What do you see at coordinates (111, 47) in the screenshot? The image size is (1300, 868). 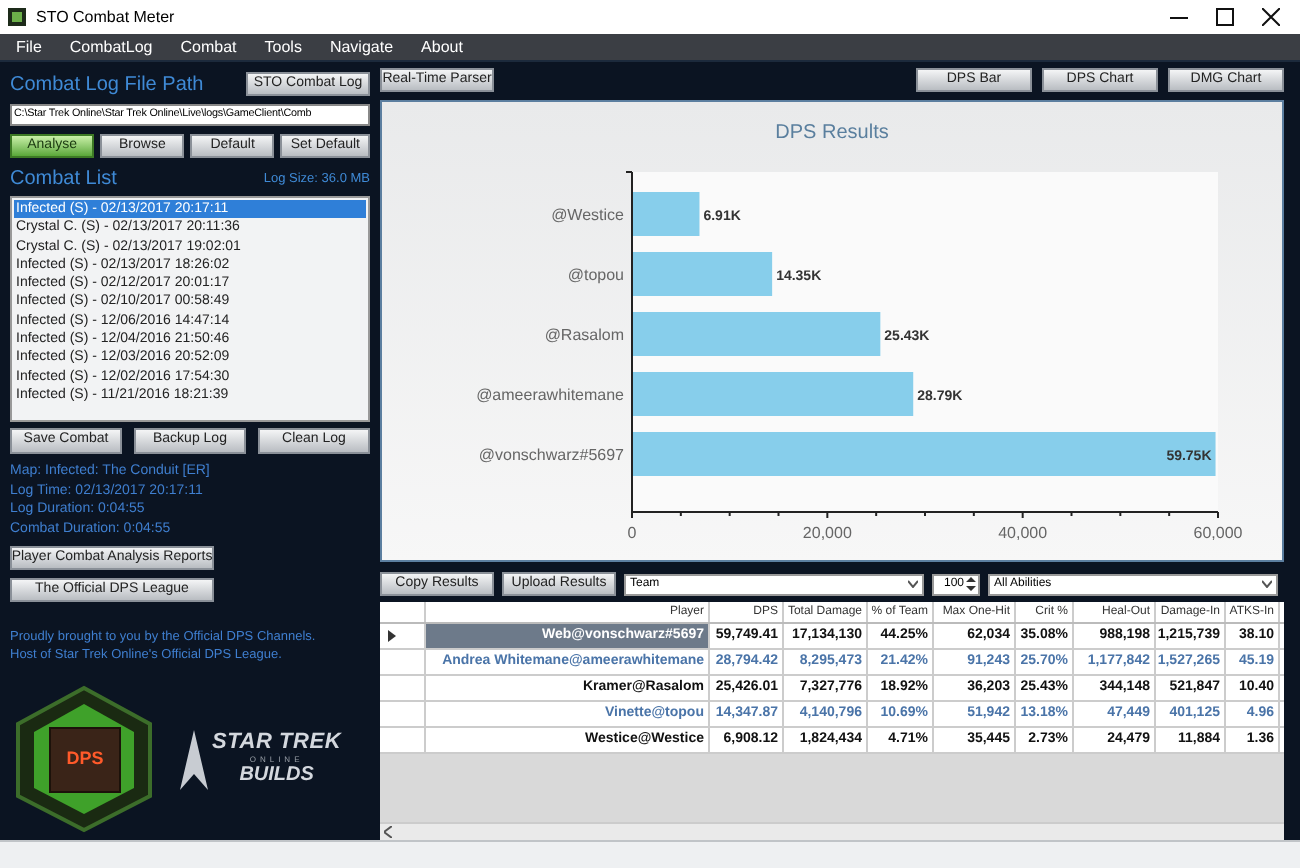 I see `menu-item: CombatLog` at bounding box center [111, 47].